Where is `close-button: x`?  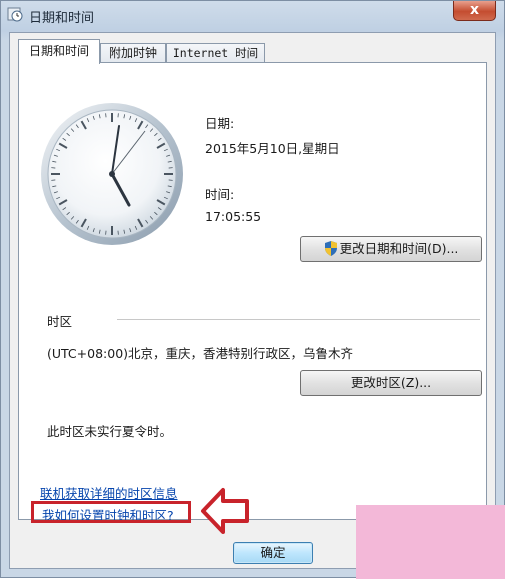 close-button: x is located at coordinates (474, 11).